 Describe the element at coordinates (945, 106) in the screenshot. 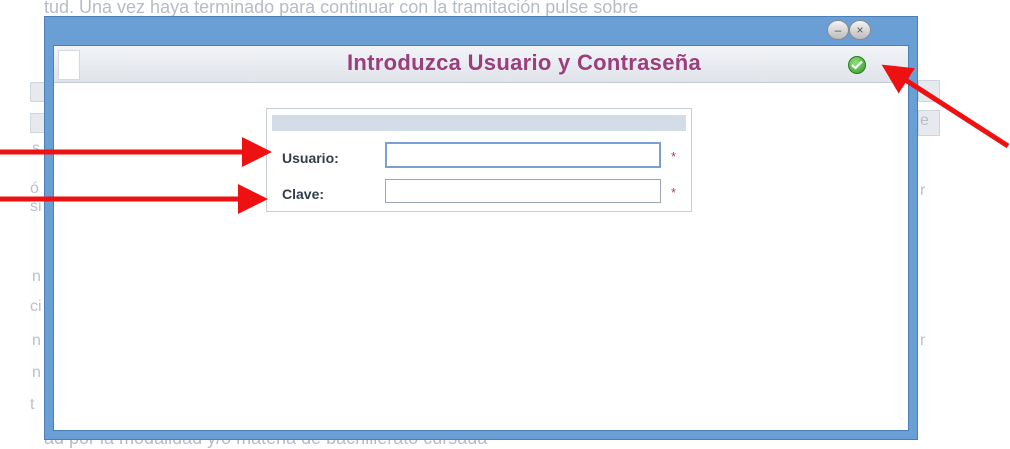

I see `arrow-to-ok-icon` at that location.